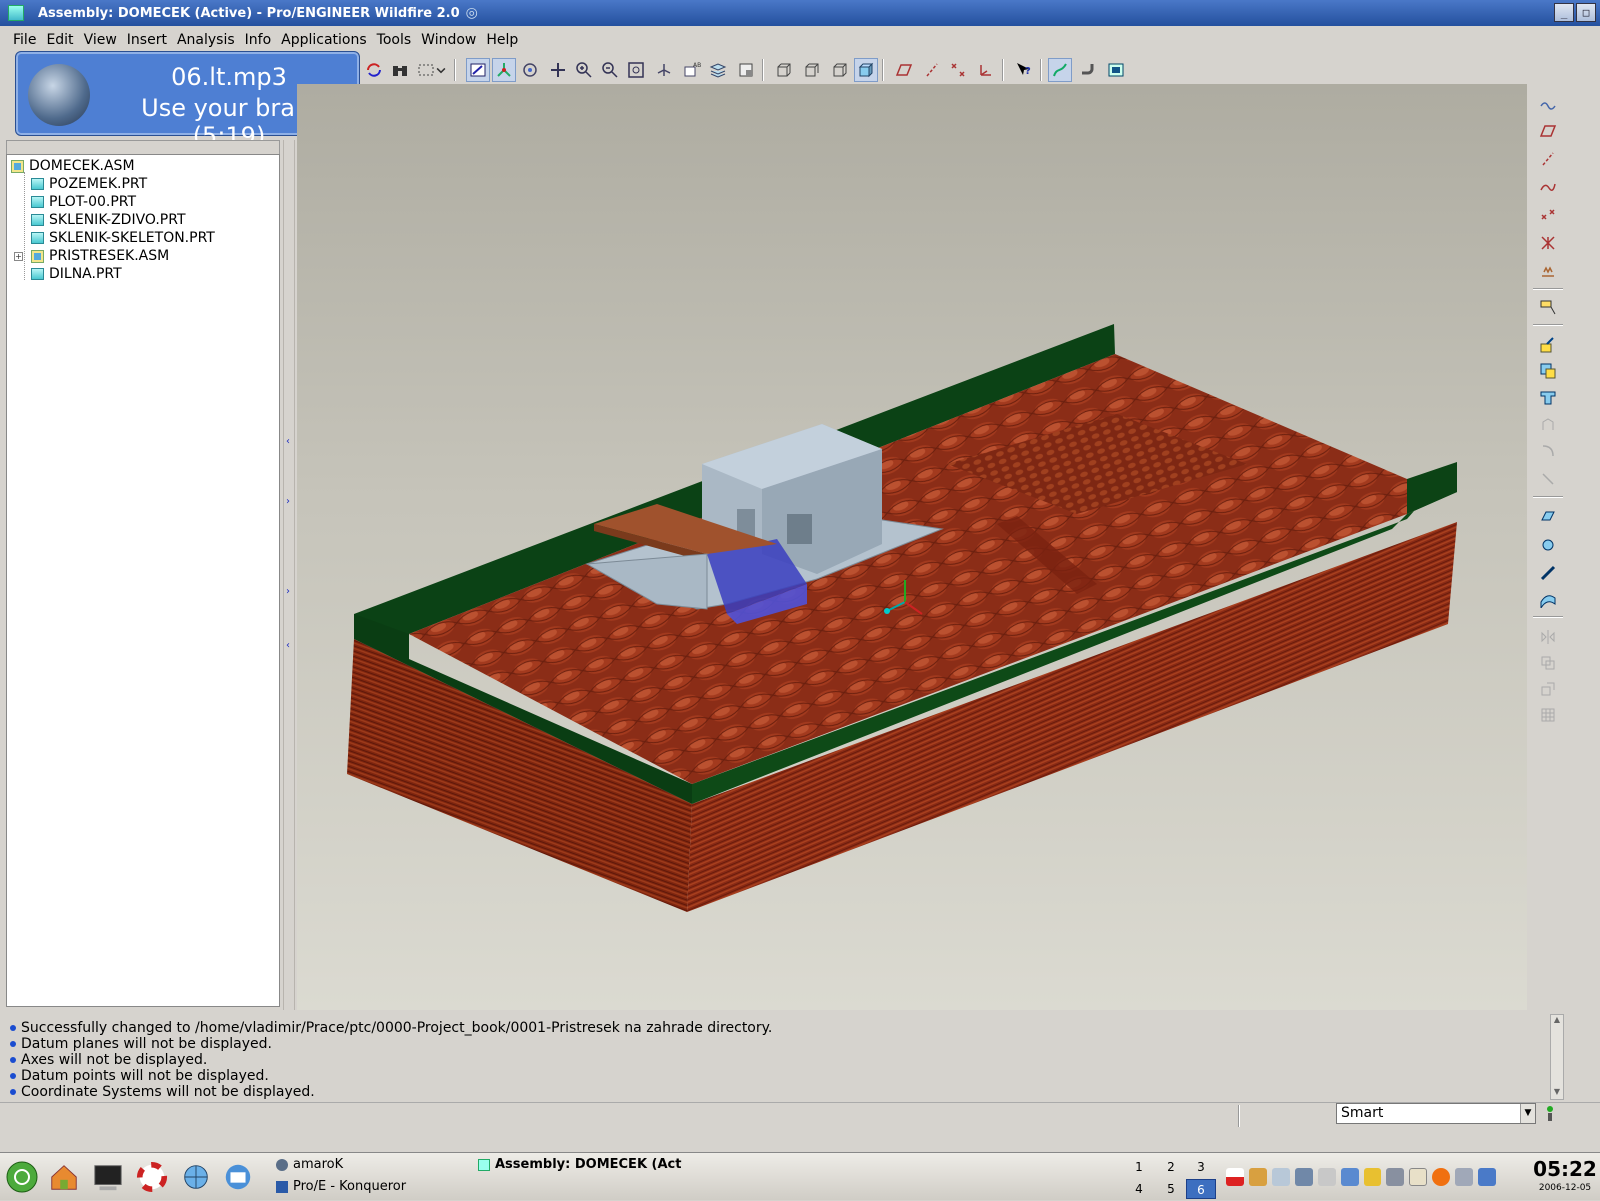 This screenshot has height=1201, width=1600. What do you see at coordinates (746, 70) in the screenshot?
I see `view-manager-icon` at bounding box center [746, 70].